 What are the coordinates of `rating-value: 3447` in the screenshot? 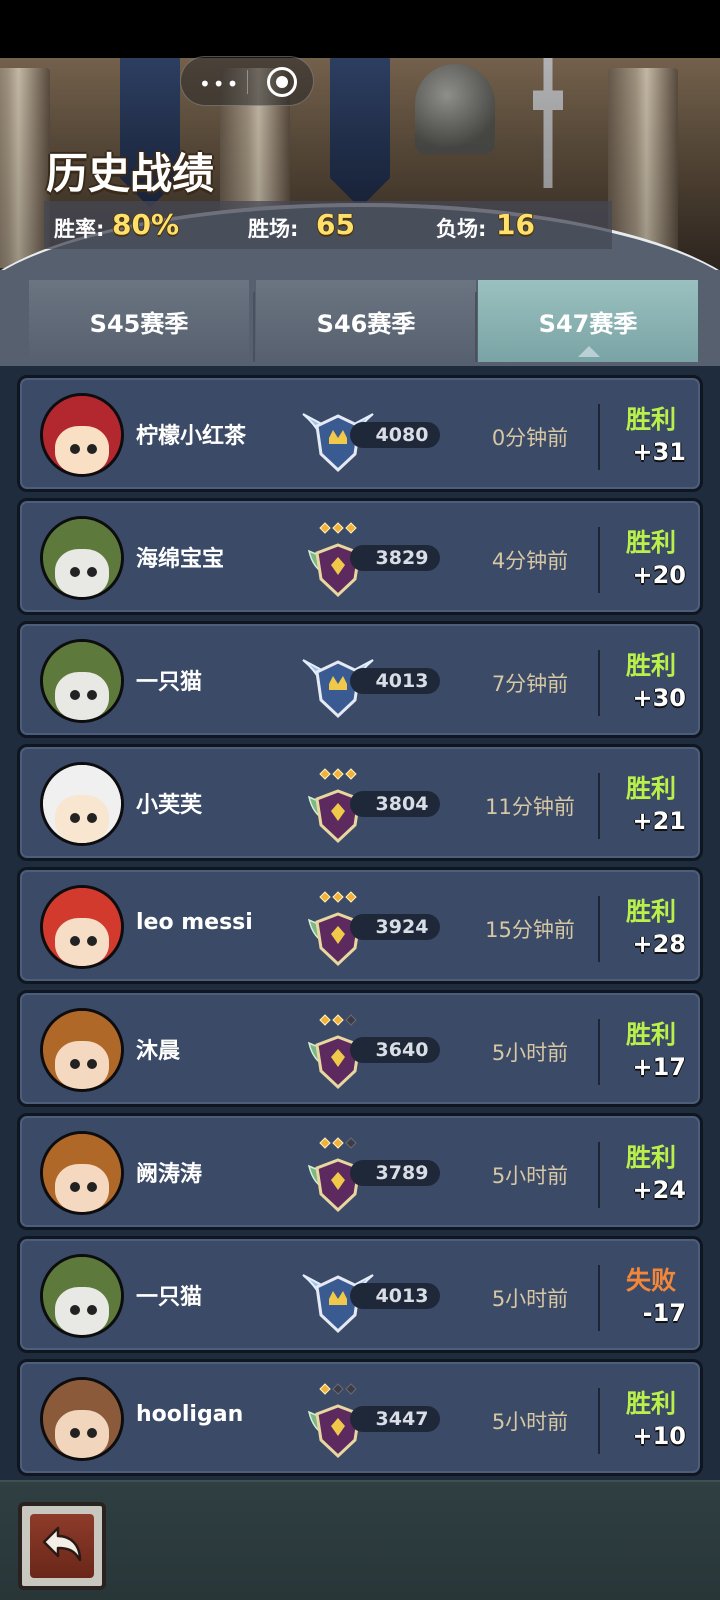 It's located at (395, 1419).